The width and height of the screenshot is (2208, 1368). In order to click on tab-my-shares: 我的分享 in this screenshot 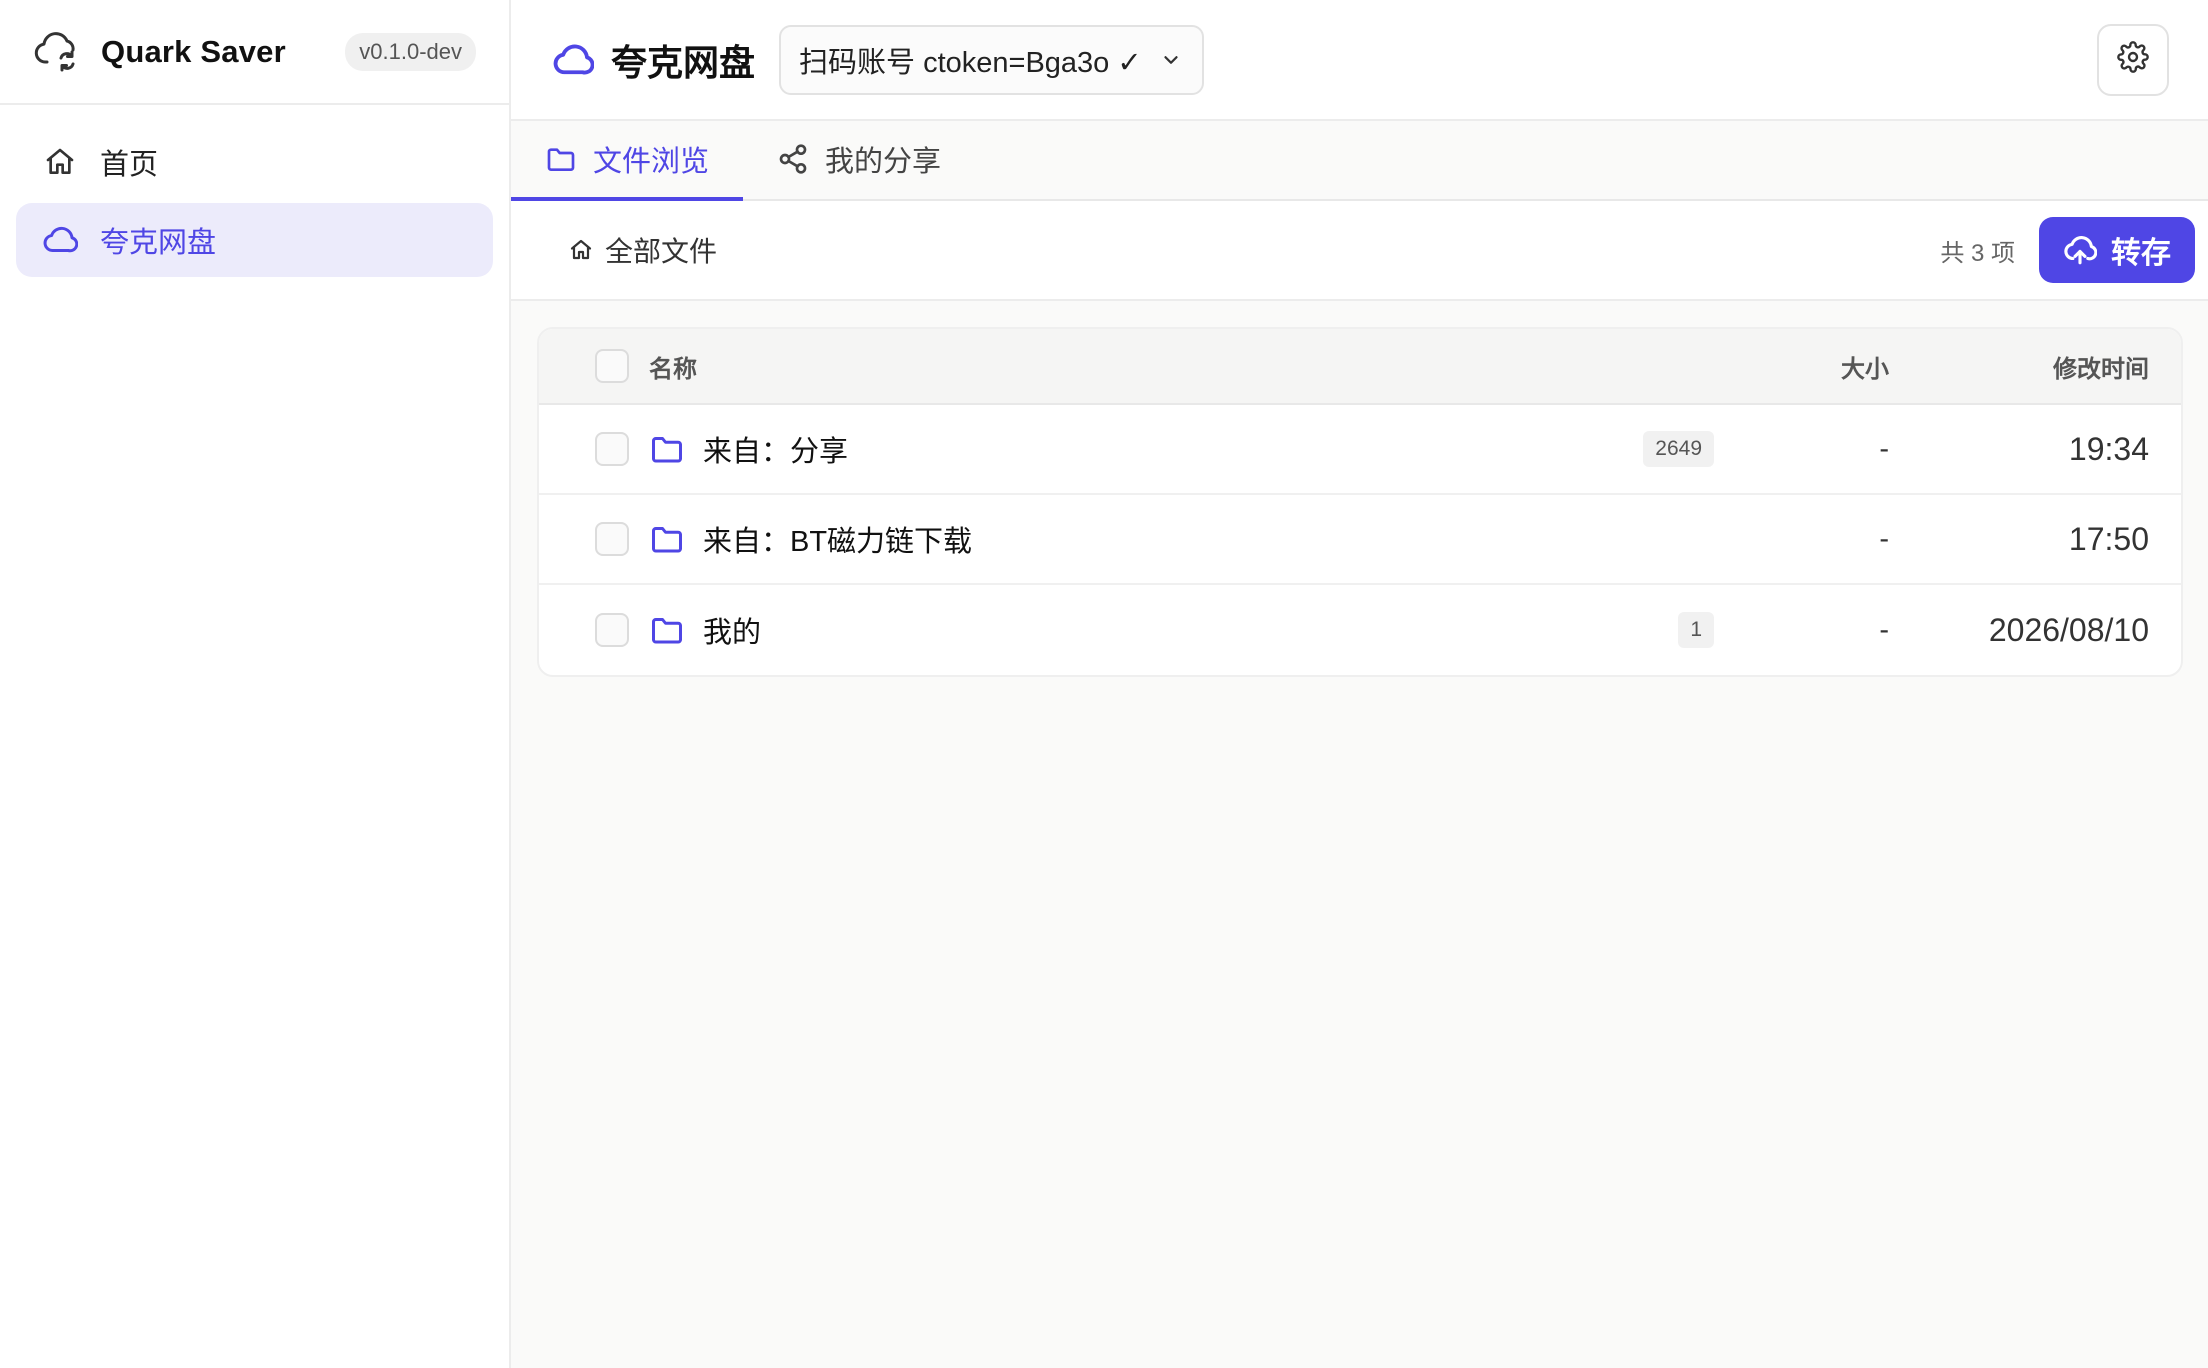, I will do `click(859, 159)`.